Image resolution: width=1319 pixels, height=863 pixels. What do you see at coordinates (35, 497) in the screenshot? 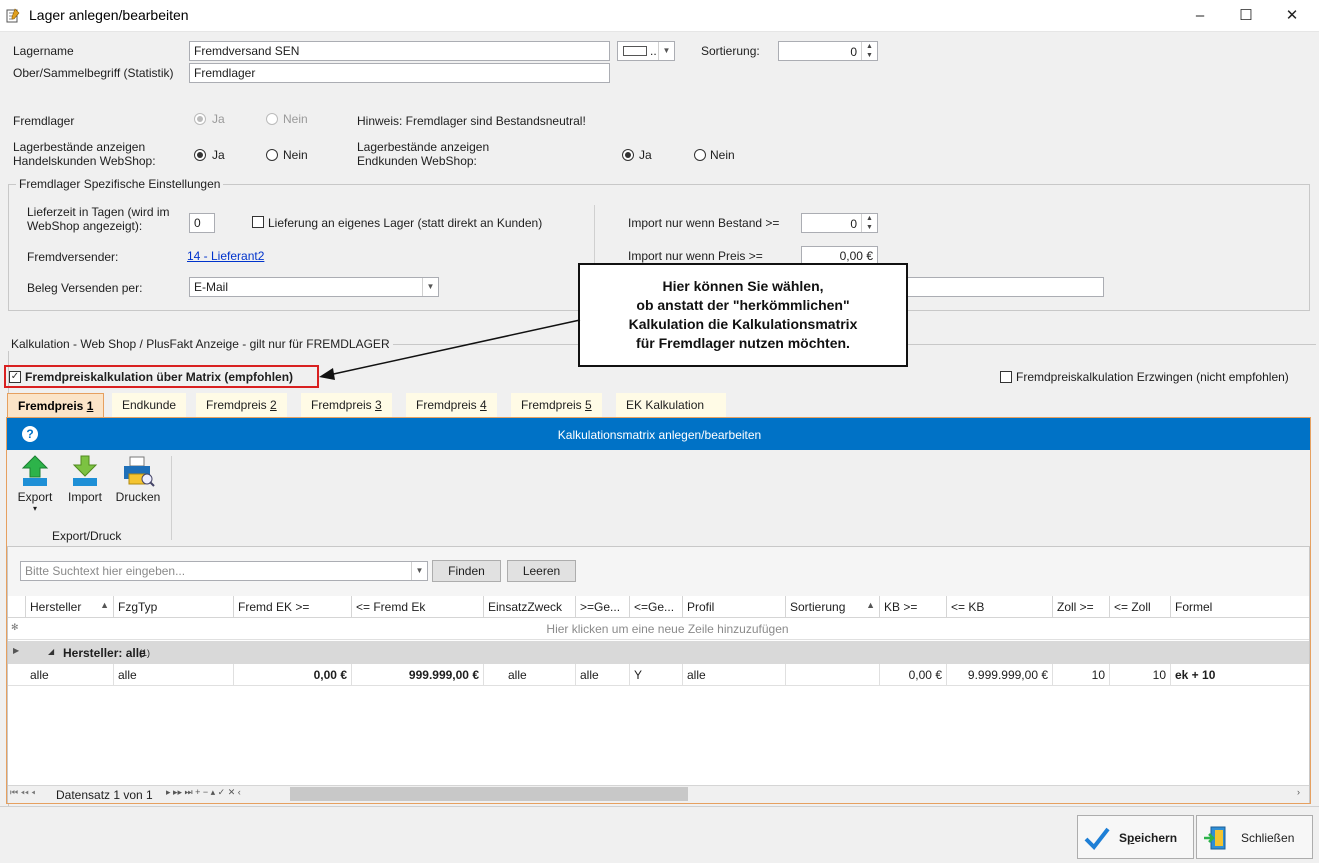
I see `export-label: Export` at bounding box center [35, 497].